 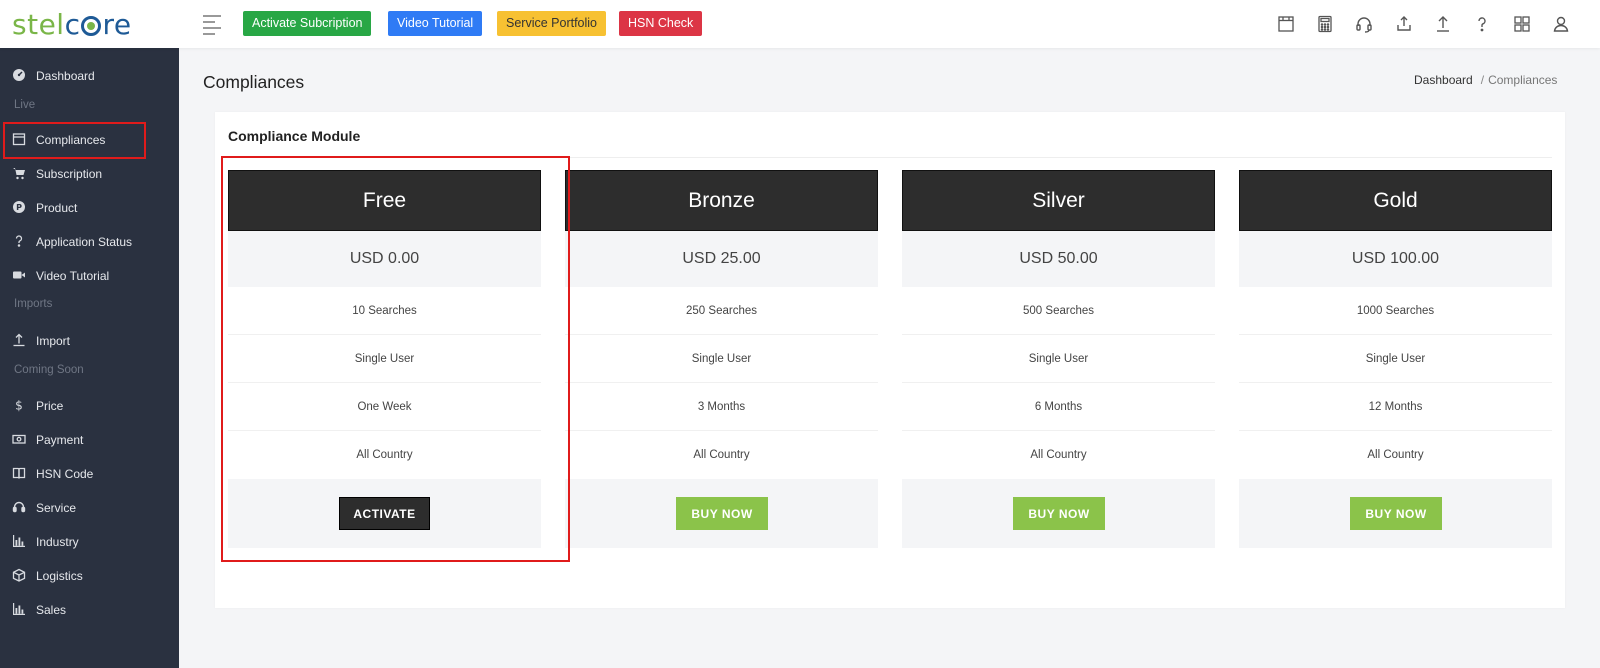 I want to click on plan-feature: 500 Searches, so click(x=1058, y=311).